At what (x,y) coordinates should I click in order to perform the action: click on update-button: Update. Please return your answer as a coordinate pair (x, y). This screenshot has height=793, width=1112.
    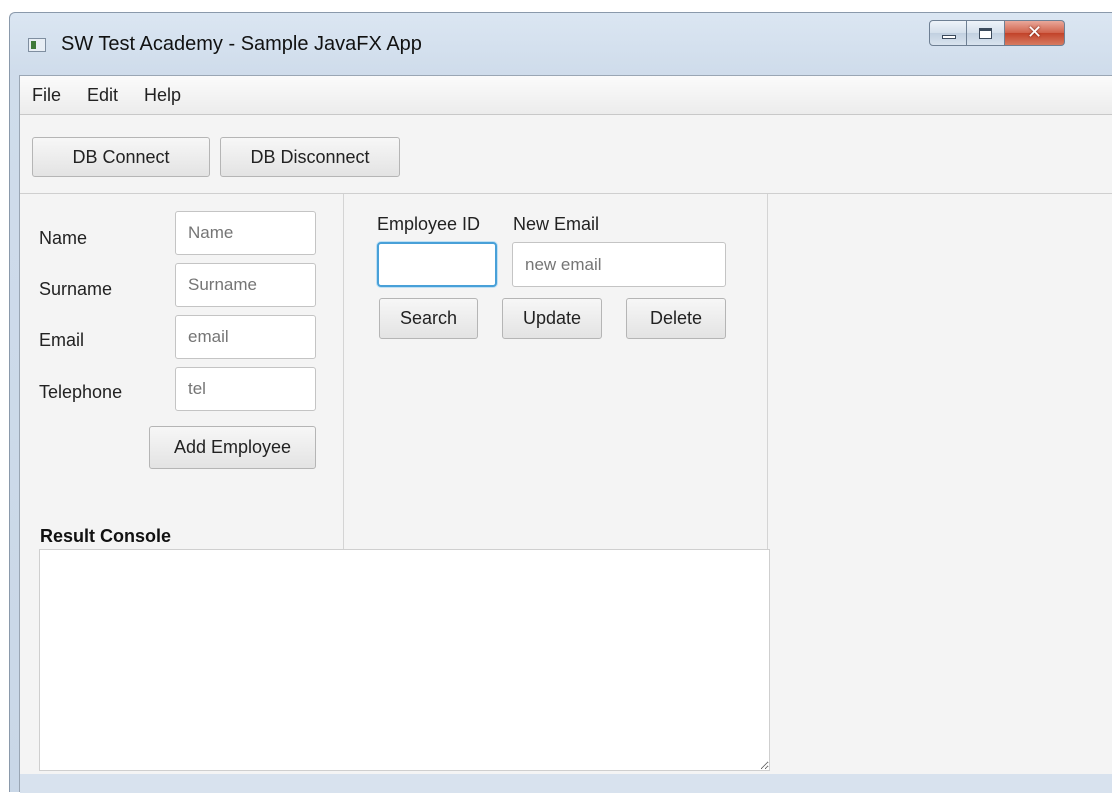
    Looking at the image, I should click on (552, 318).